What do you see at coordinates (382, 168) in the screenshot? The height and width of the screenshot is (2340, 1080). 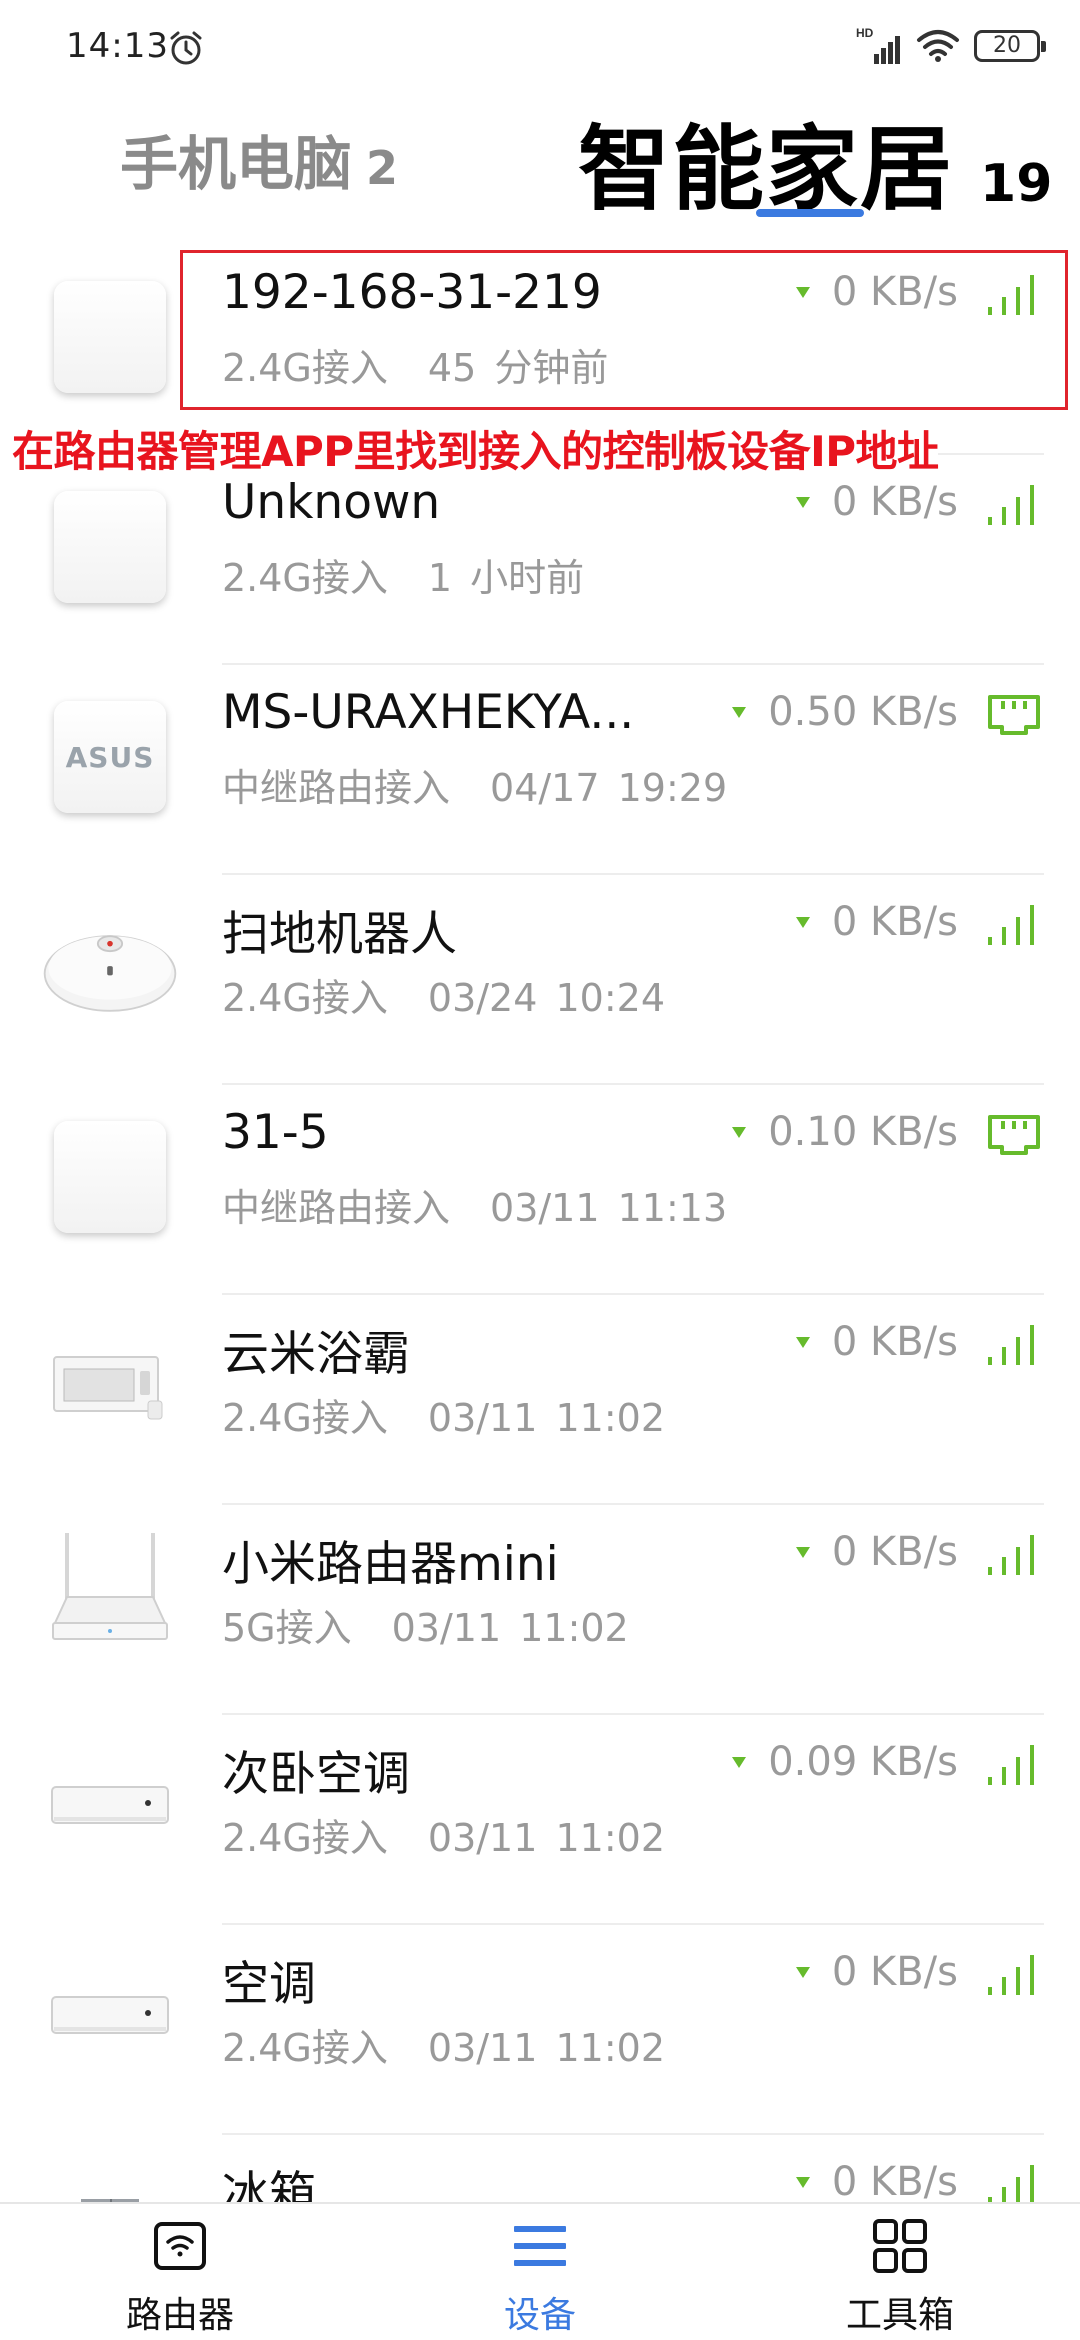 I see `tab-phone-pc-count: 2` at bounding box center [382, 168].